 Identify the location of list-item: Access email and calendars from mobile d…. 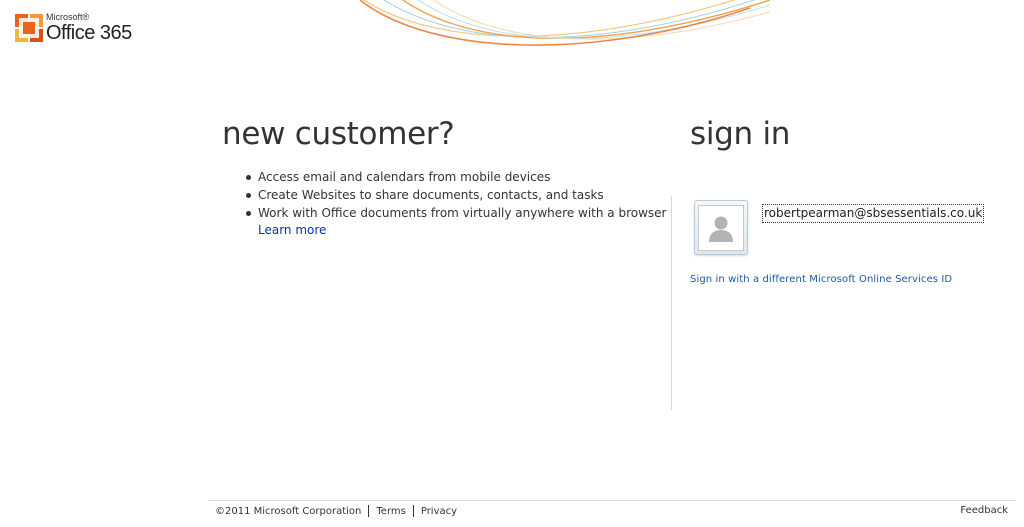
(455, 177).